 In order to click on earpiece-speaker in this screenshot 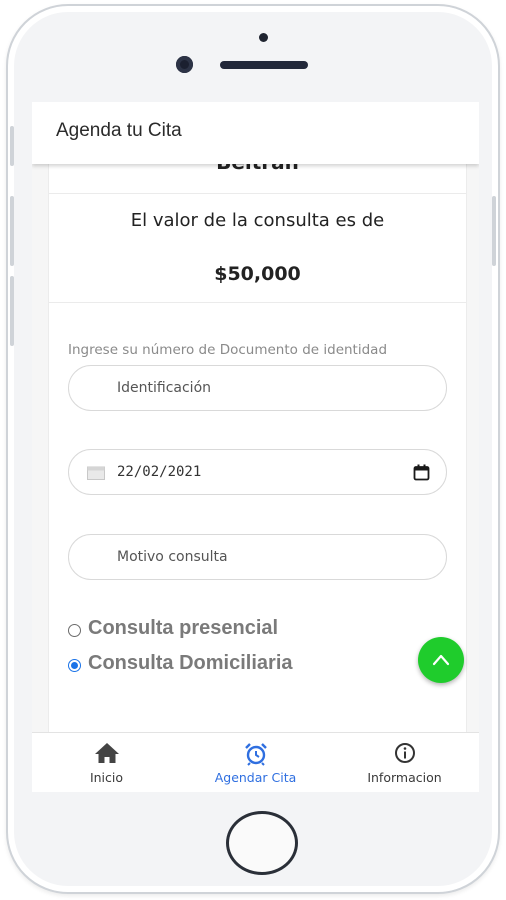, I will do `click(264, 65)`.